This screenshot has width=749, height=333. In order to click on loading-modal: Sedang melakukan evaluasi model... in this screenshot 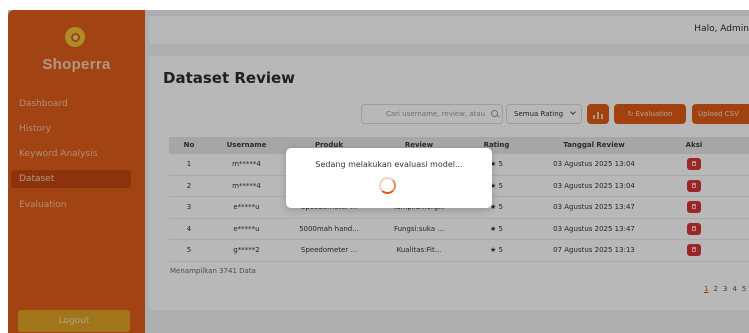, I will do `click(389, 178)`.